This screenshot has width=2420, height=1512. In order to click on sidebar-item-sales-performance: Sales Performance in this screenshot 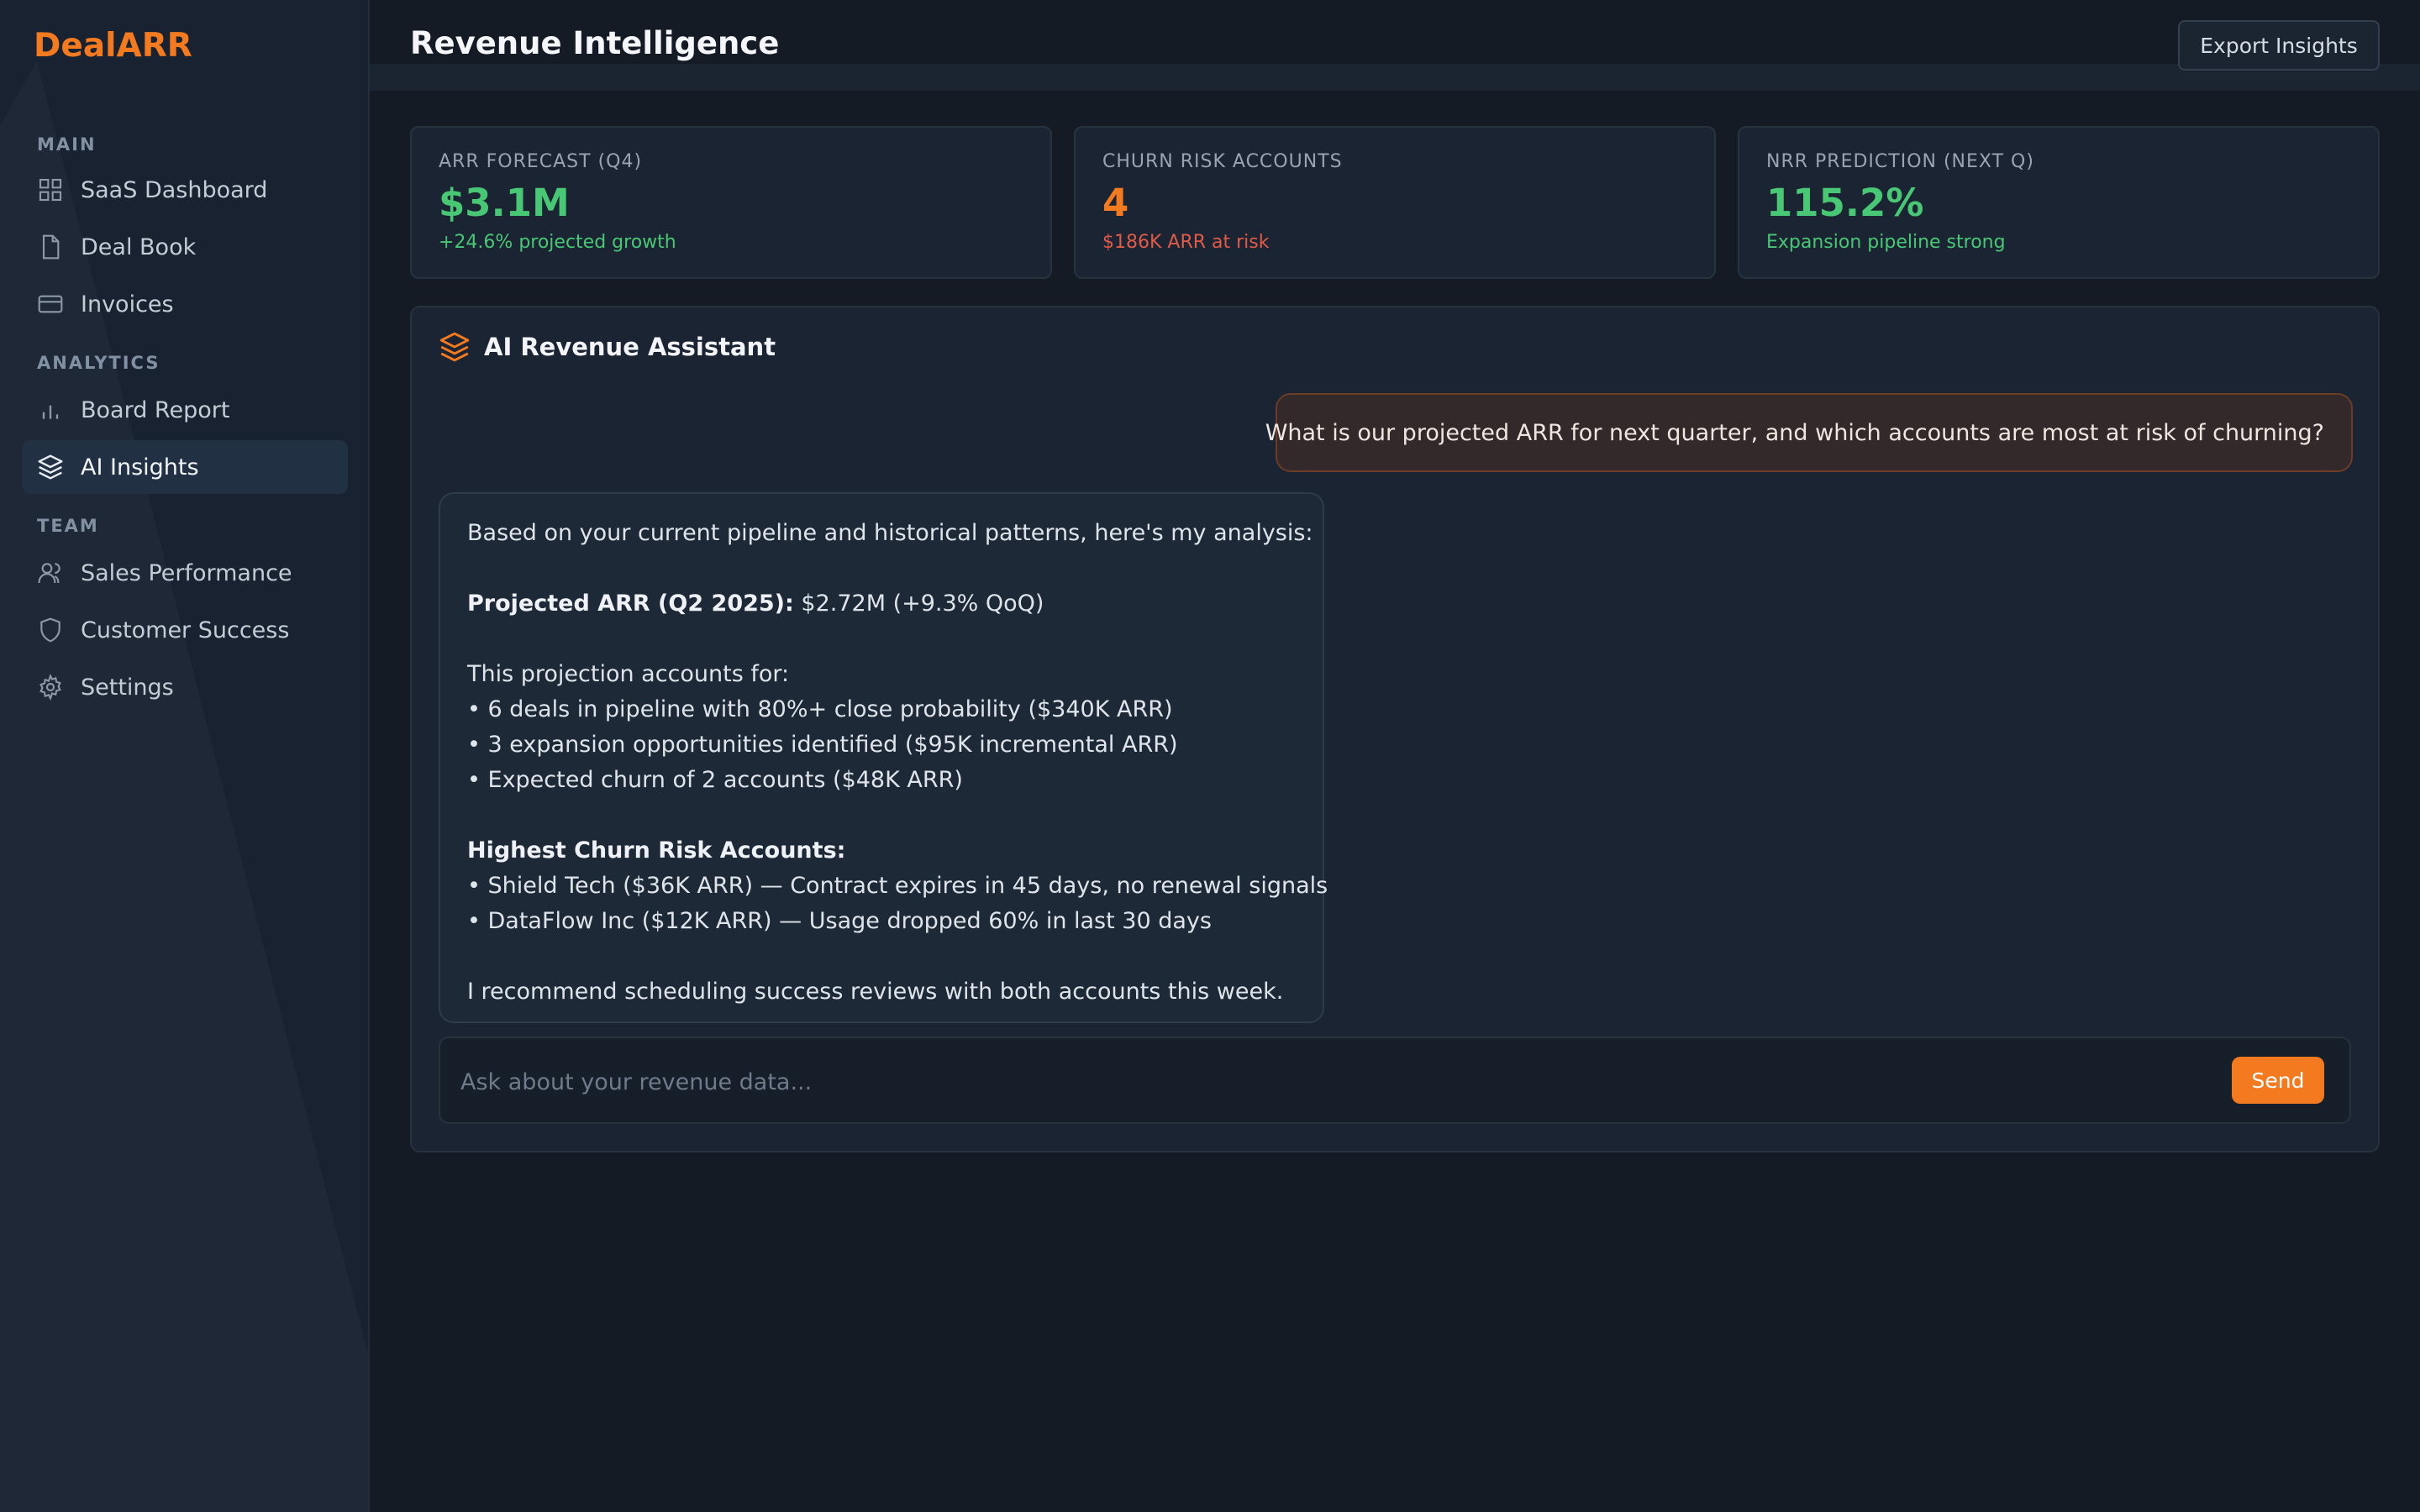, I will do `click(185, 573)`.